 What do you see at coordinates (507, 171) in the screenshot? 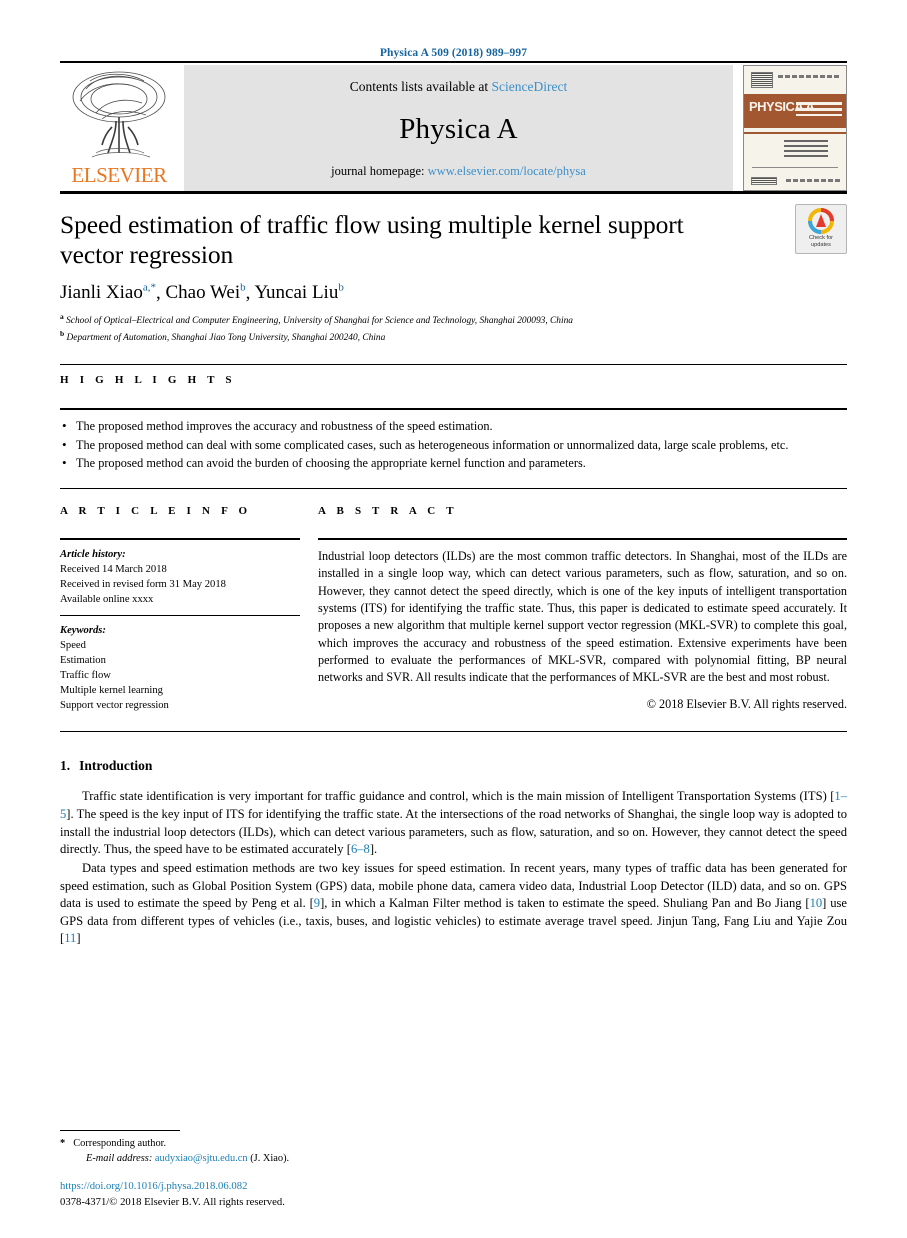
I see `journal-homepage-link: www.elsevier.com/locate/physa` at bounding box center [507, 171].